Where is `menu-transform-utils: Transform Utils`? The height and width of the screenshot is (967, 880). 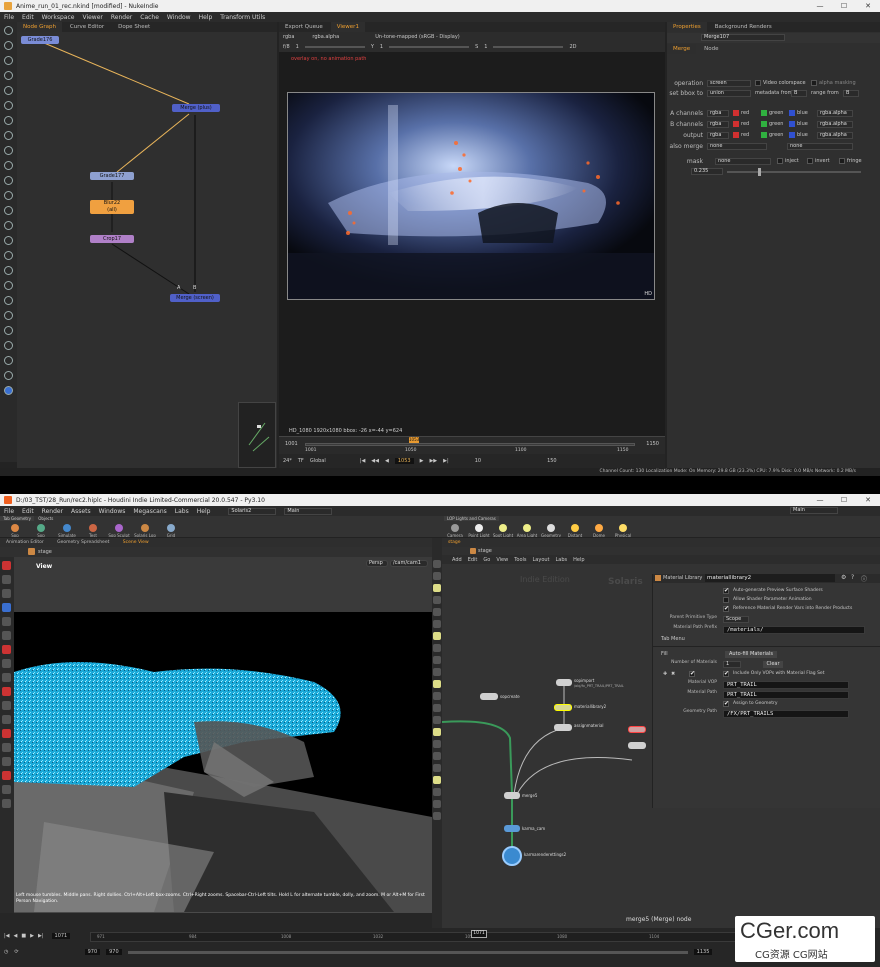
menu-transform-utils: Transform Utils is located at coordinates (242, 17).